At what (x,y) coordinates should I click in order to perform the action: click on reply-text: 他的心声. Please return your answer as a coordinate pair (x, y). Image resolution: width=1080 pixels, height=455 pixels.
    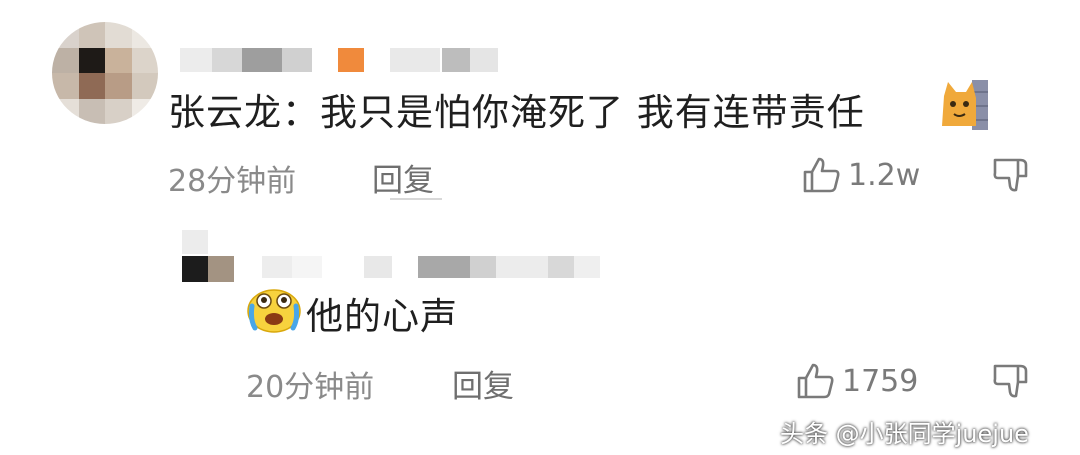
    Looking at the image, I should click on (382, 316).